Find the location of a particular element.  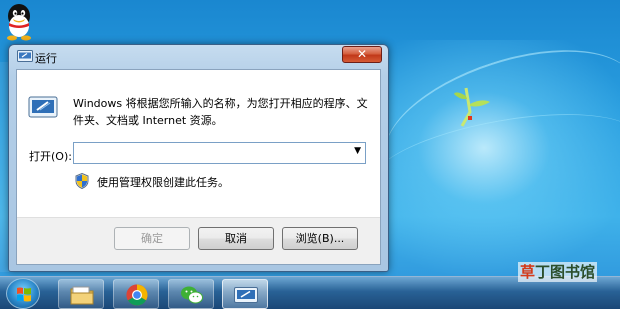

open-combobox: ▼ is located at coordinates (219, 153).